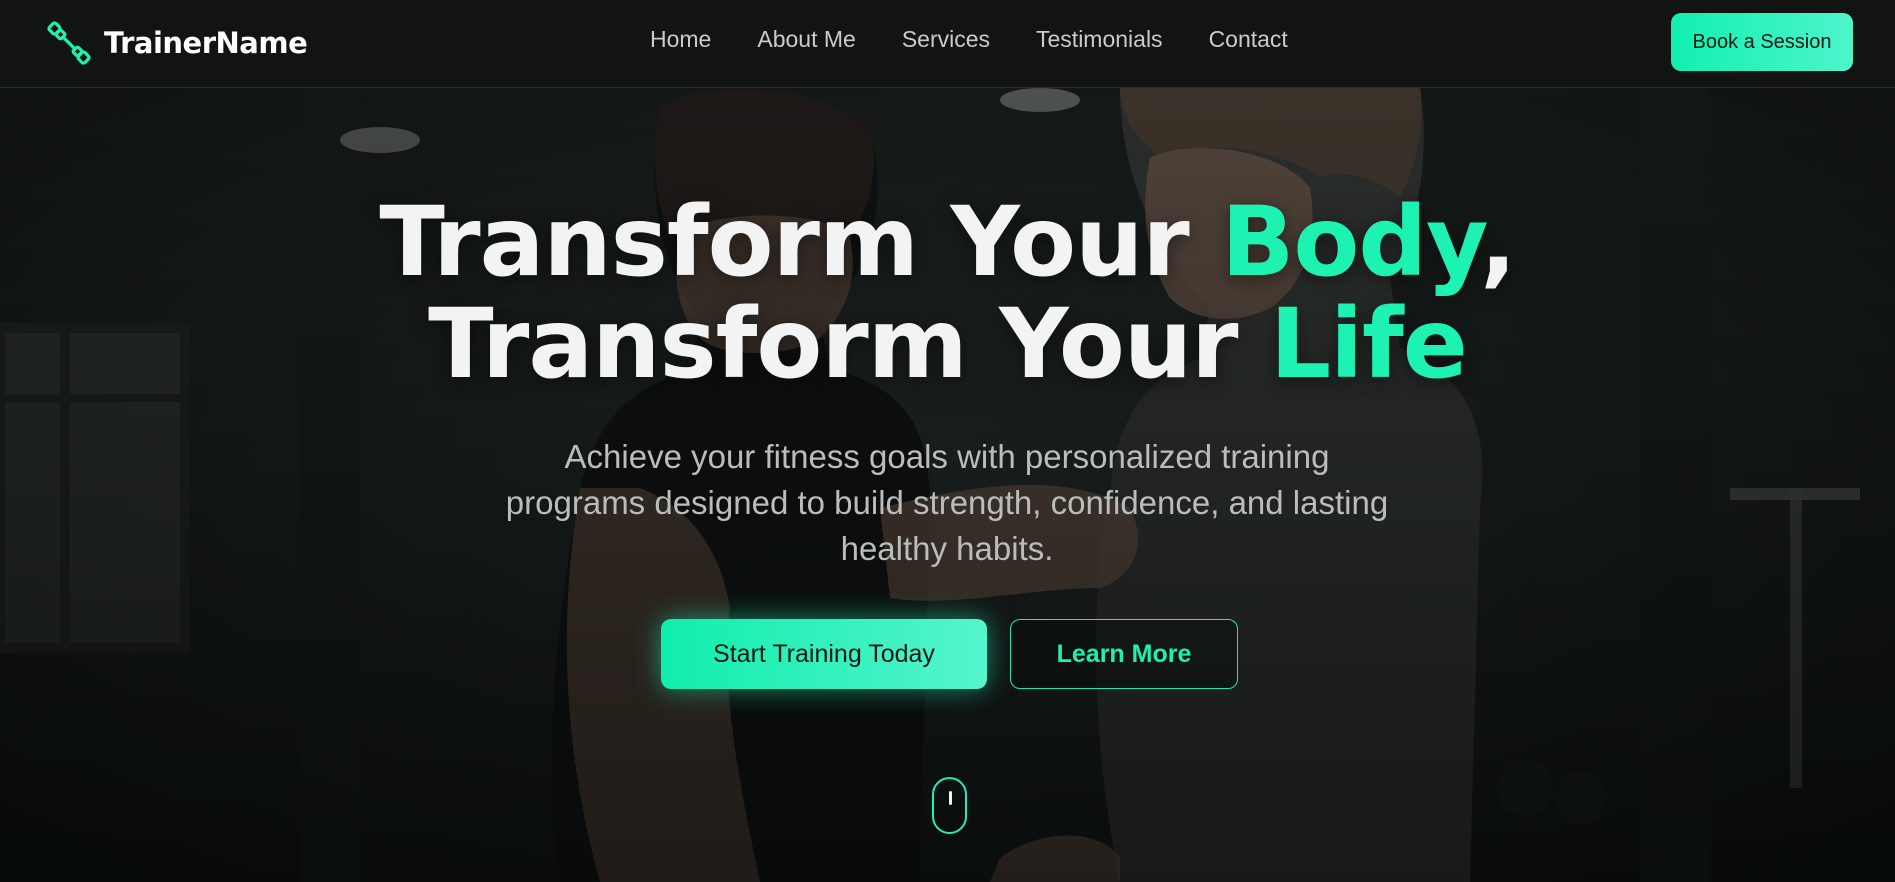  What do you see at coordinates (69, 43) in the screenshot?
I see `dumbbell-icon` at bounding box center [69, 43].